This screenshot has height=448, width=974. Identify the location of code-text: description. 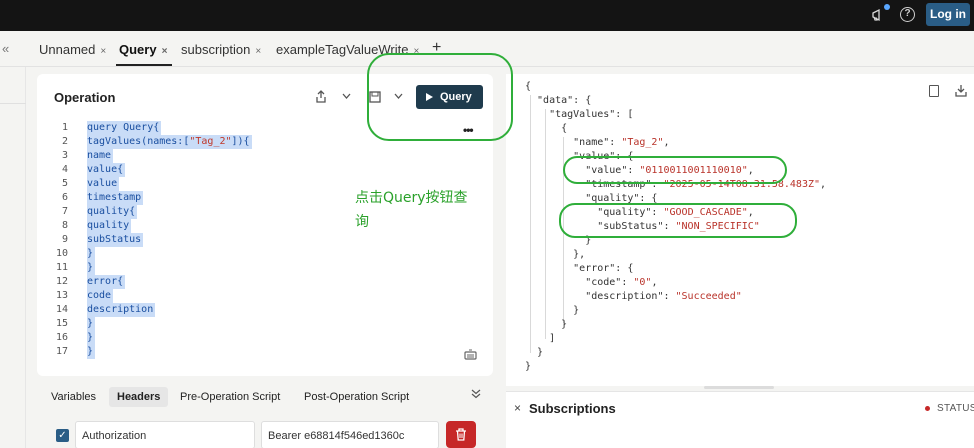
(121, 310).